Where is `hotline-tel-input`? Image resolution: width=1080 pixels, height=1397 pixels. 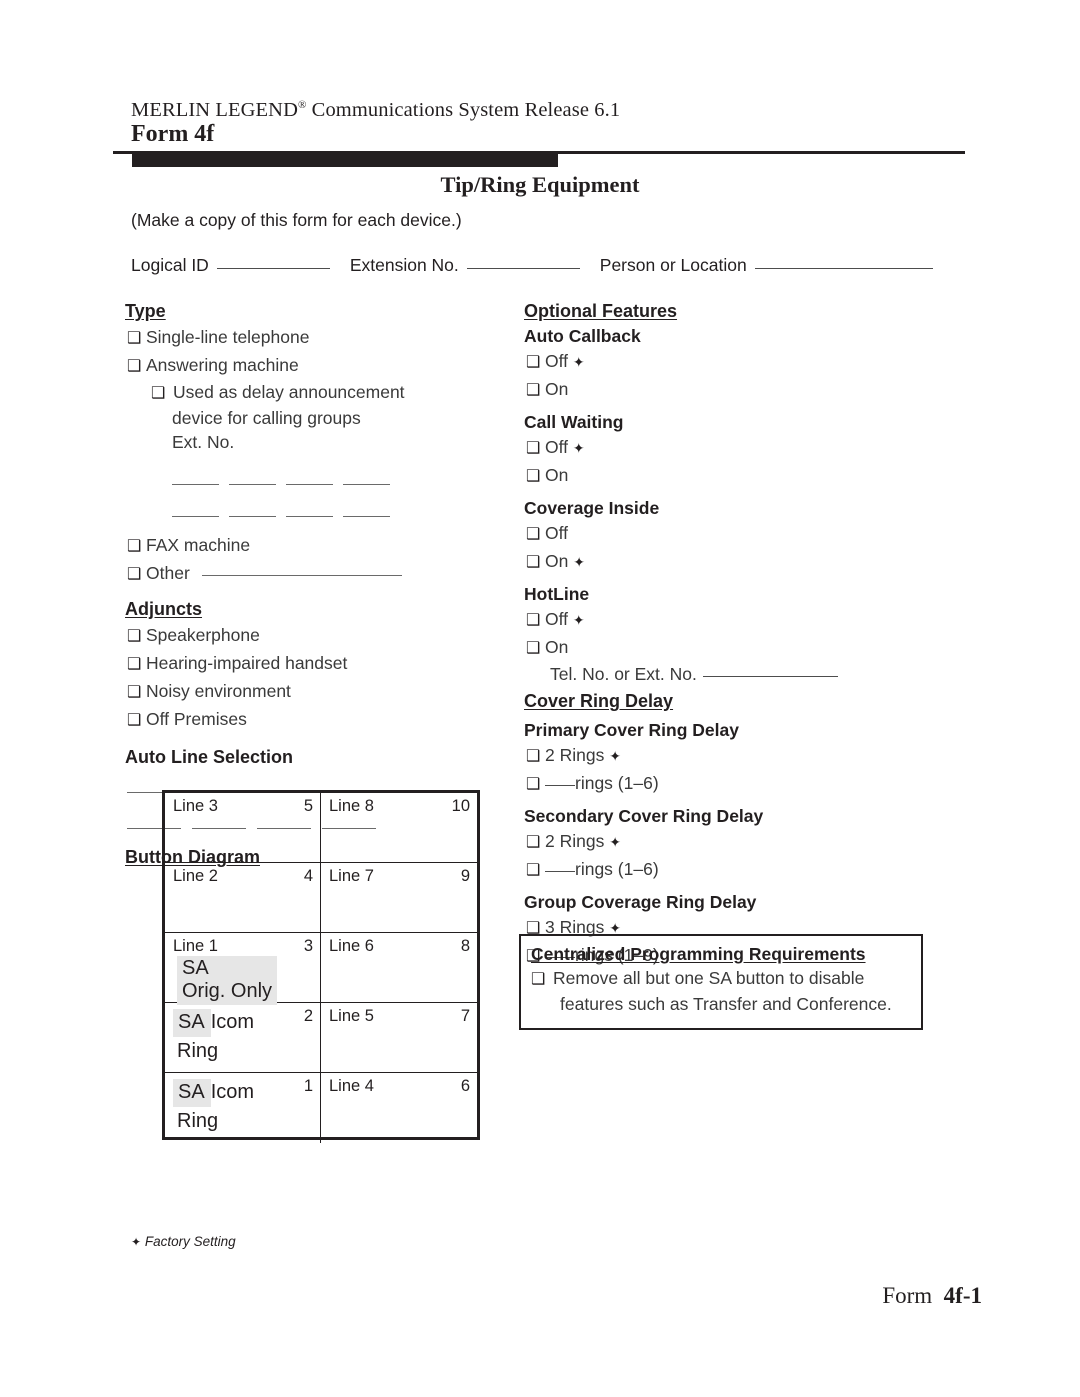 hotline-tel-input is located at coordinates (770, 676).